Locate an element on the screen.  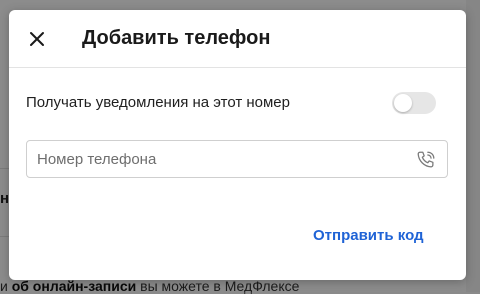
phone-icon is located at coordinates (426, 159).